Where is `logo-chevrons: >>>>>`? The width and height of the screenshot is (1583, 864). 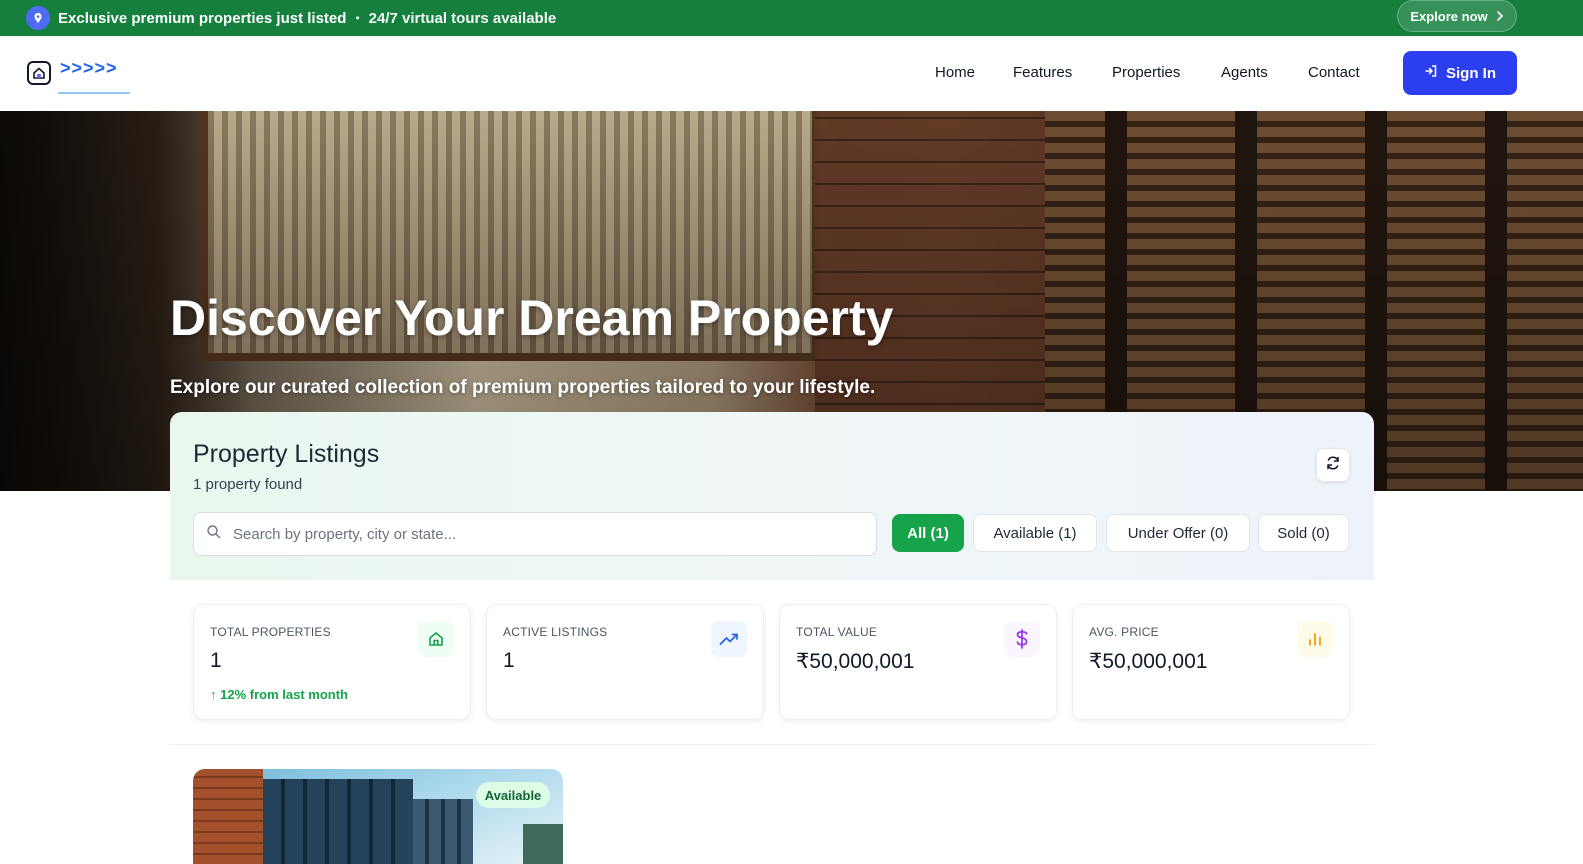 logo-chevrons: >>>>> is located at coordinates (89, 68).